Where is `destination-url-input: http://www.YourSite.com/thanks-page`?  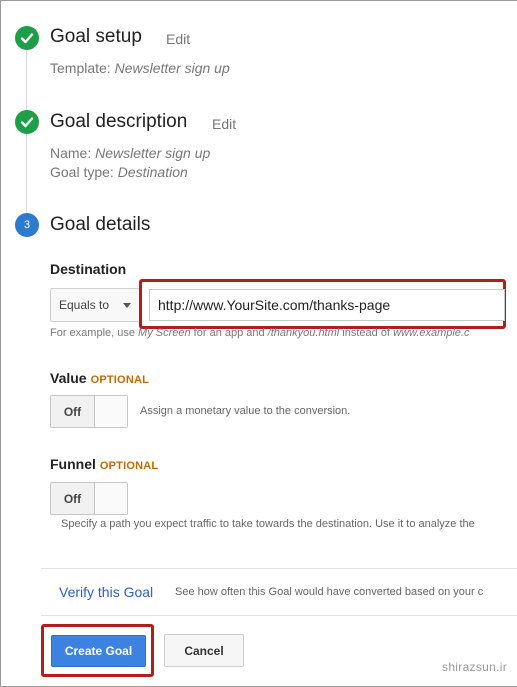 destination-url-input: http://www.YourSite.com/thanks-page is located at coordinates (327, 305).